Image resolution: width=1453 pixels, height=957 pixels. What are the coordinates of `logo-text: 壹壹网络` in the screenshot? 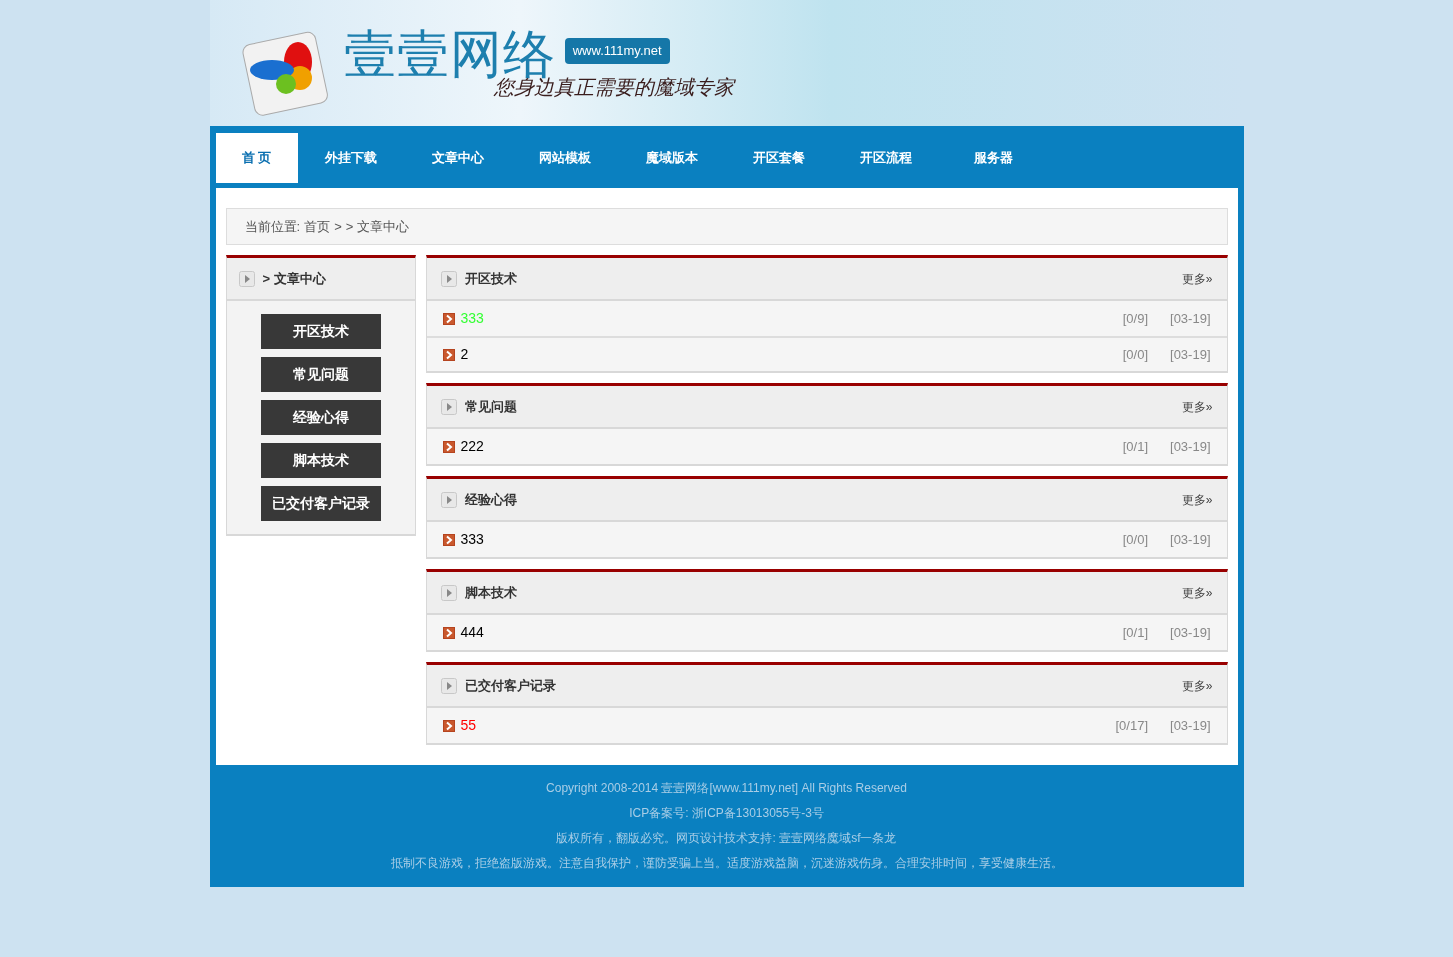 It's located at (450, 54).